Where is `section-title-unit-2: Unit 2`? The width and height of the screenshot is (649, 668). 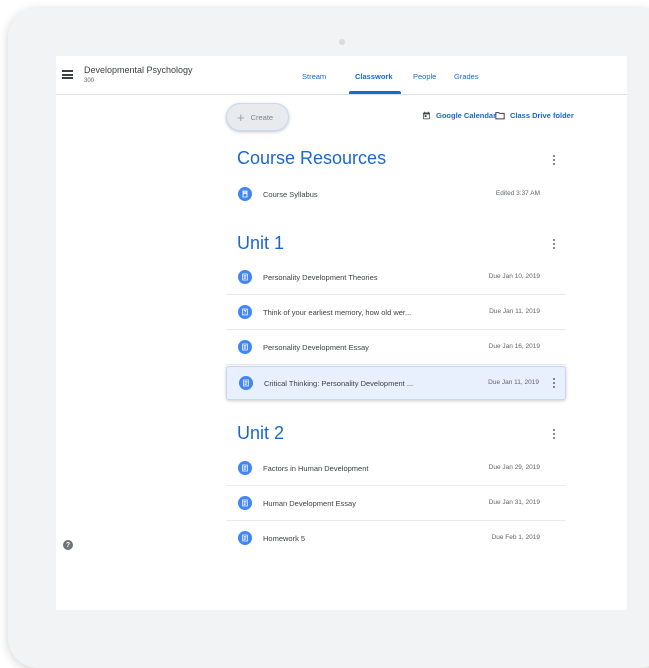 section-title-unit-2: Unit 2 is located at coordinates (261, 433).